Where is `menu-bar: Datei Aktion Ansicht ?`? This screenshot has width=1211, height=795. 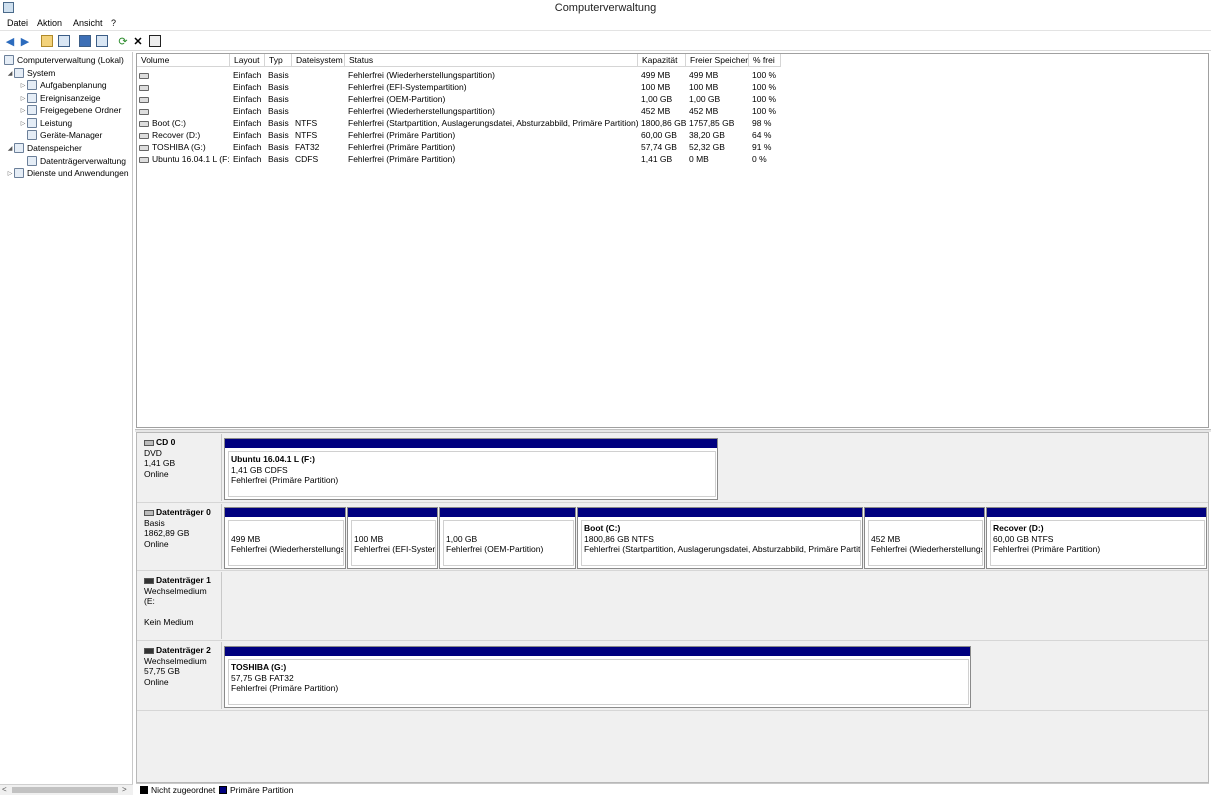 menu-bar: Datei Aktion Ansicht ? is located at coordinates (605, 23).